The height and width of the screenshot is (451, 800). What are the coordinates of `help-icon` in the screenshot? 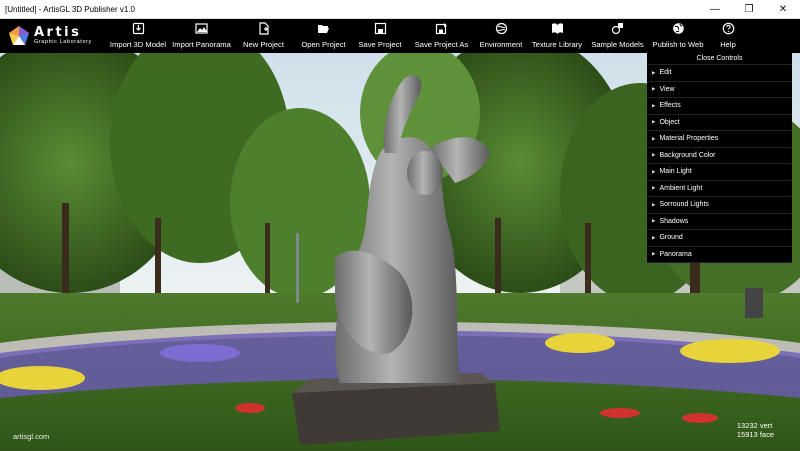 It's located at (728, 28).